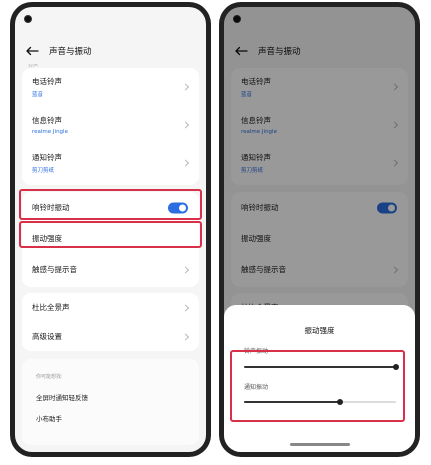  What do you see at coordinates (319, 330) in the screenshot?
I see `sheet-title: 振动强度` at bounding box center [319, 330].